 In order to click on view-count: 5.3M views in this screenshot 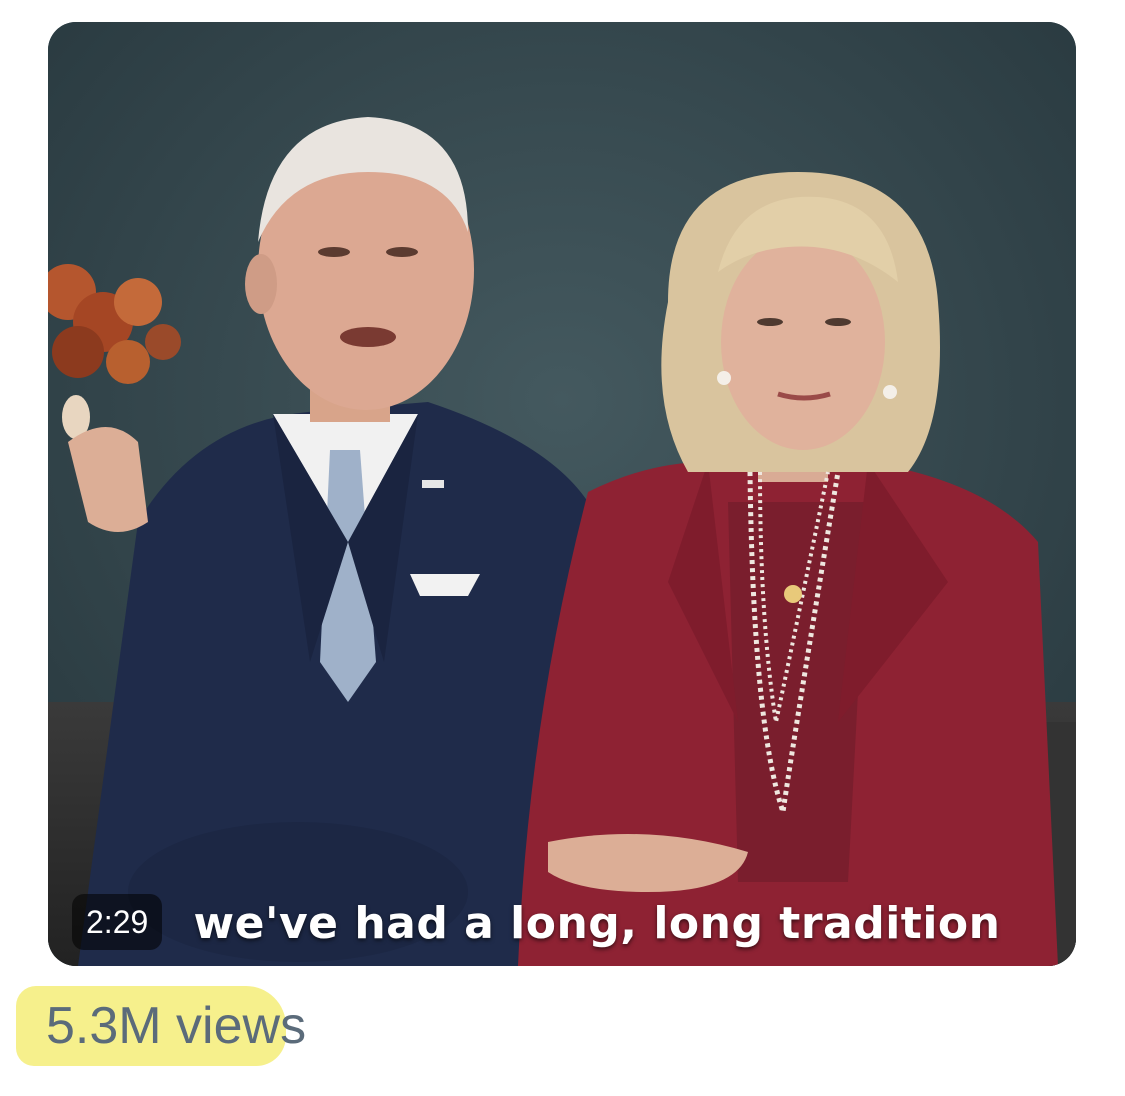, I will do `click(161, 1026)`.